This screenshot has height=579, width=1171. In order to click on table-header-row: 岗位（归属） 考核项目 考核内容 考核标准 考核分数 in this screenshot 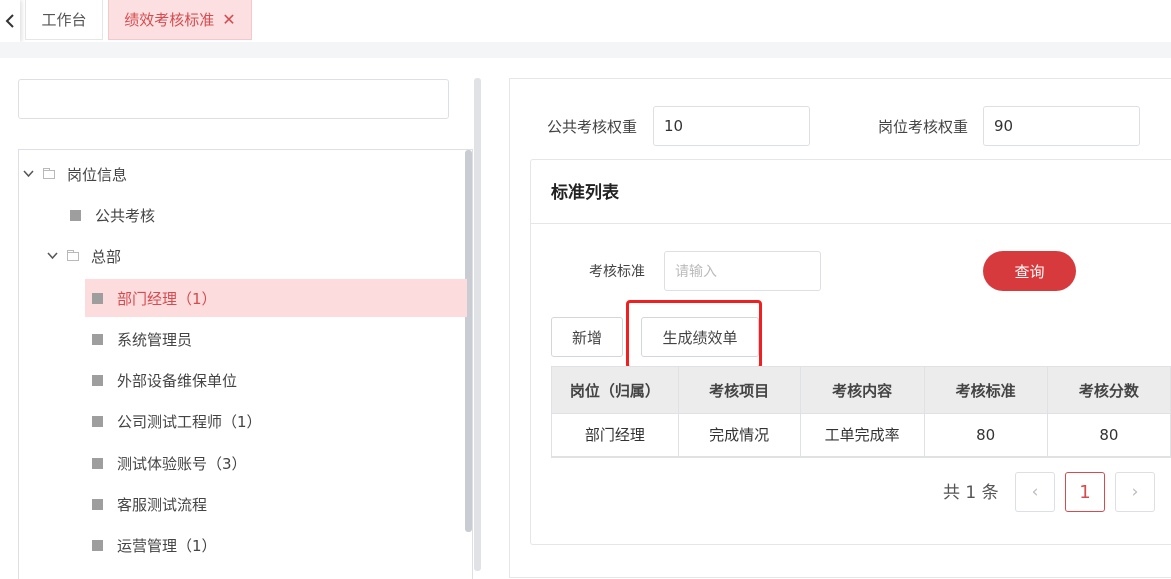, I will do `click(861, 390)`.